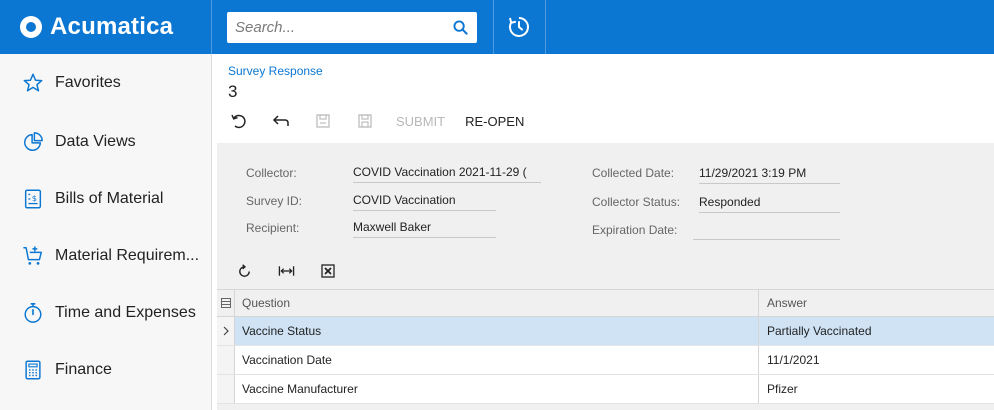  I want to click on undo-icon, so click(238, 121).